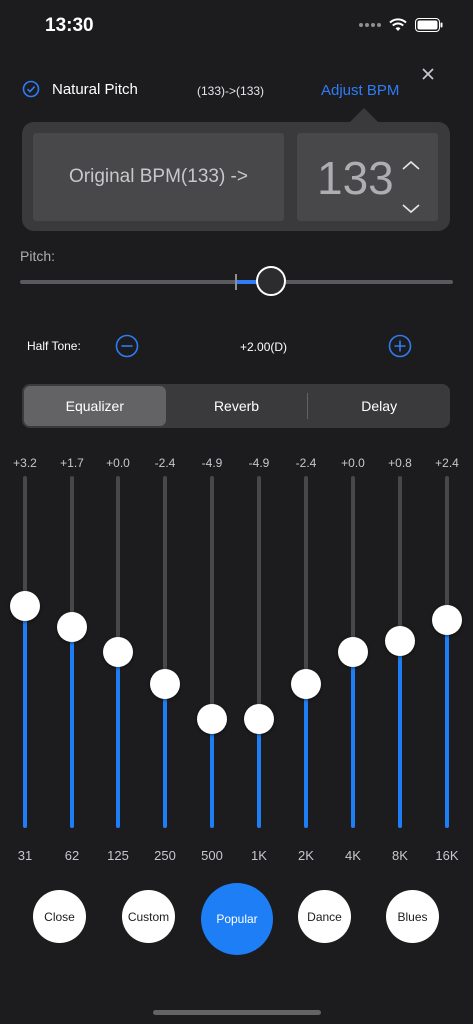  What do you see at coordinates (25, 855) in the screenshot?
I see `eq-band-frequency: 31` at bounding box center [25, 855].